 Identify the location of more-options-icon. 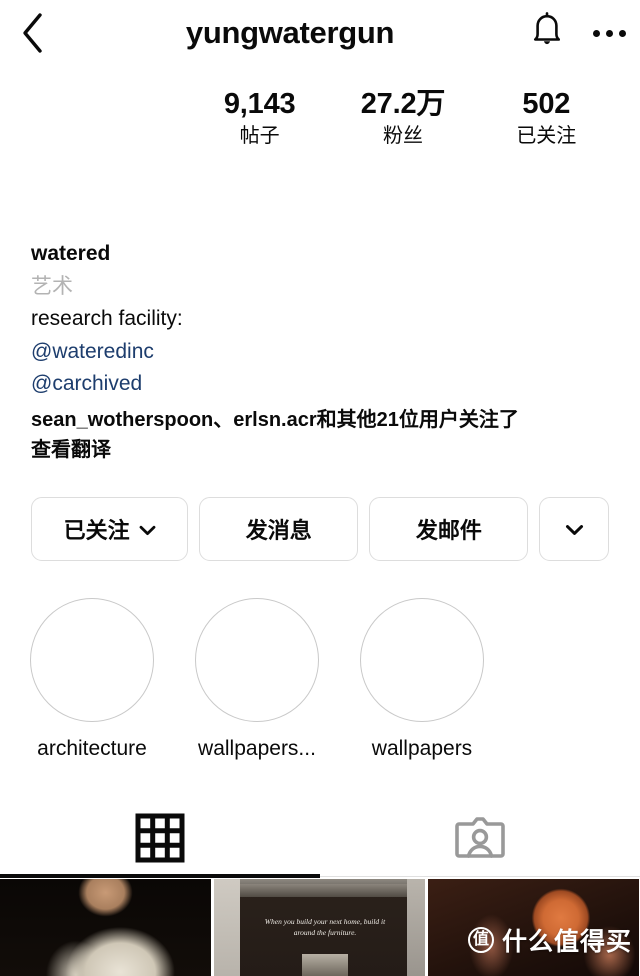
(609, 33).